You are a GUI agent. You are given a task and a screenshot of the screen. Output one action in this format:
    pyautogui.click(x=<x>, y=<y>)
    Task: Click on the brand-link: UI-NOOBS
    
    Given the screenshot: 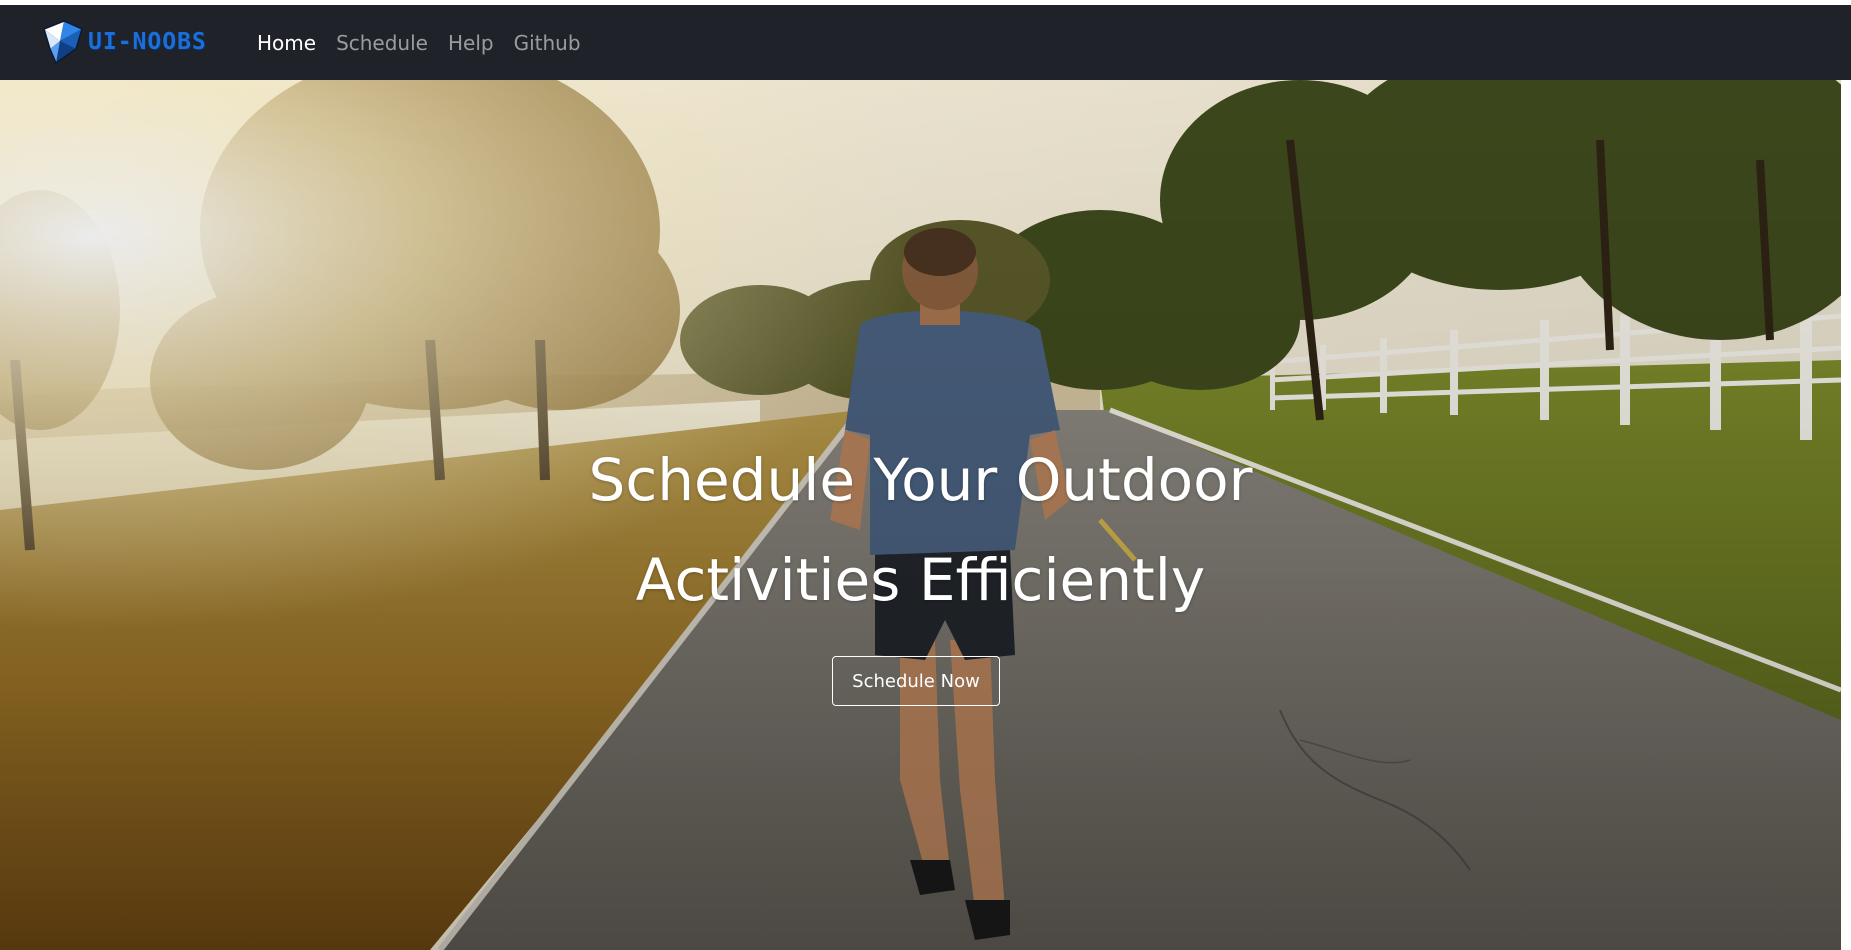 What is the action you would take?
    pyautogui.click(x=124, y=42)
    